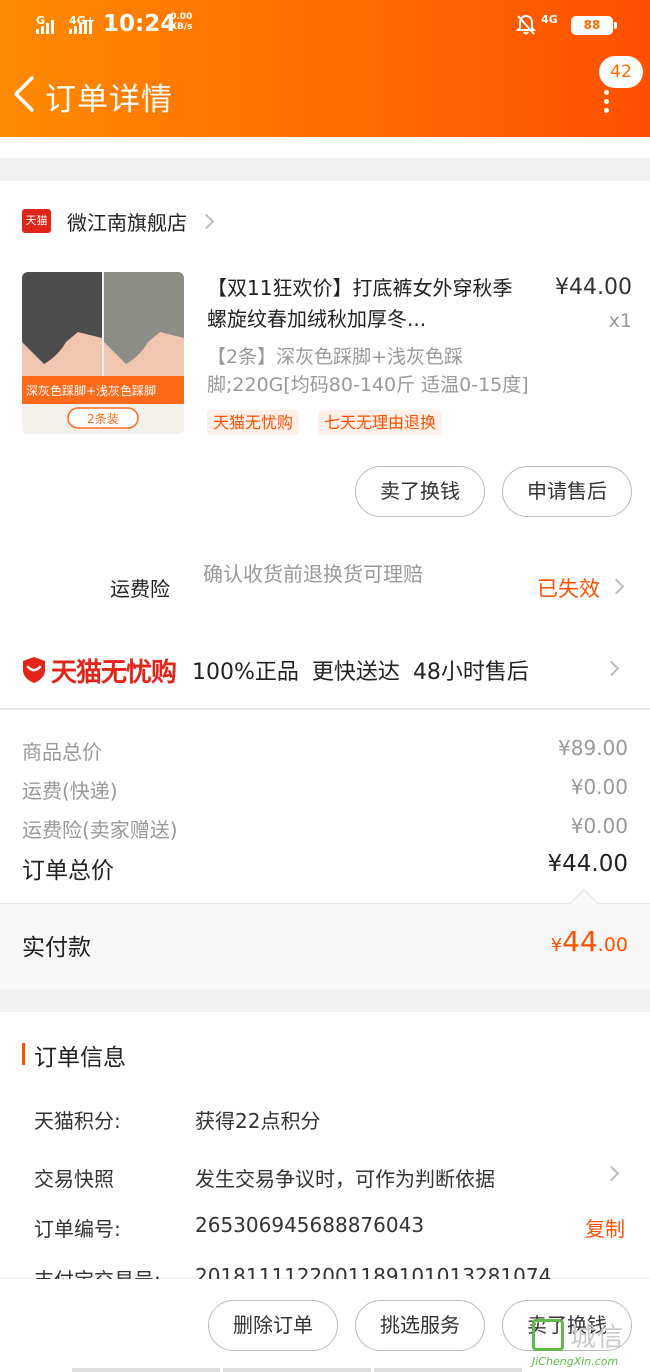 The image size is (650, 1372). What do you see at coordinates (621, 72) in the screenshot?
I see `message-count-badge: 42` at bounding box center [621, 72].